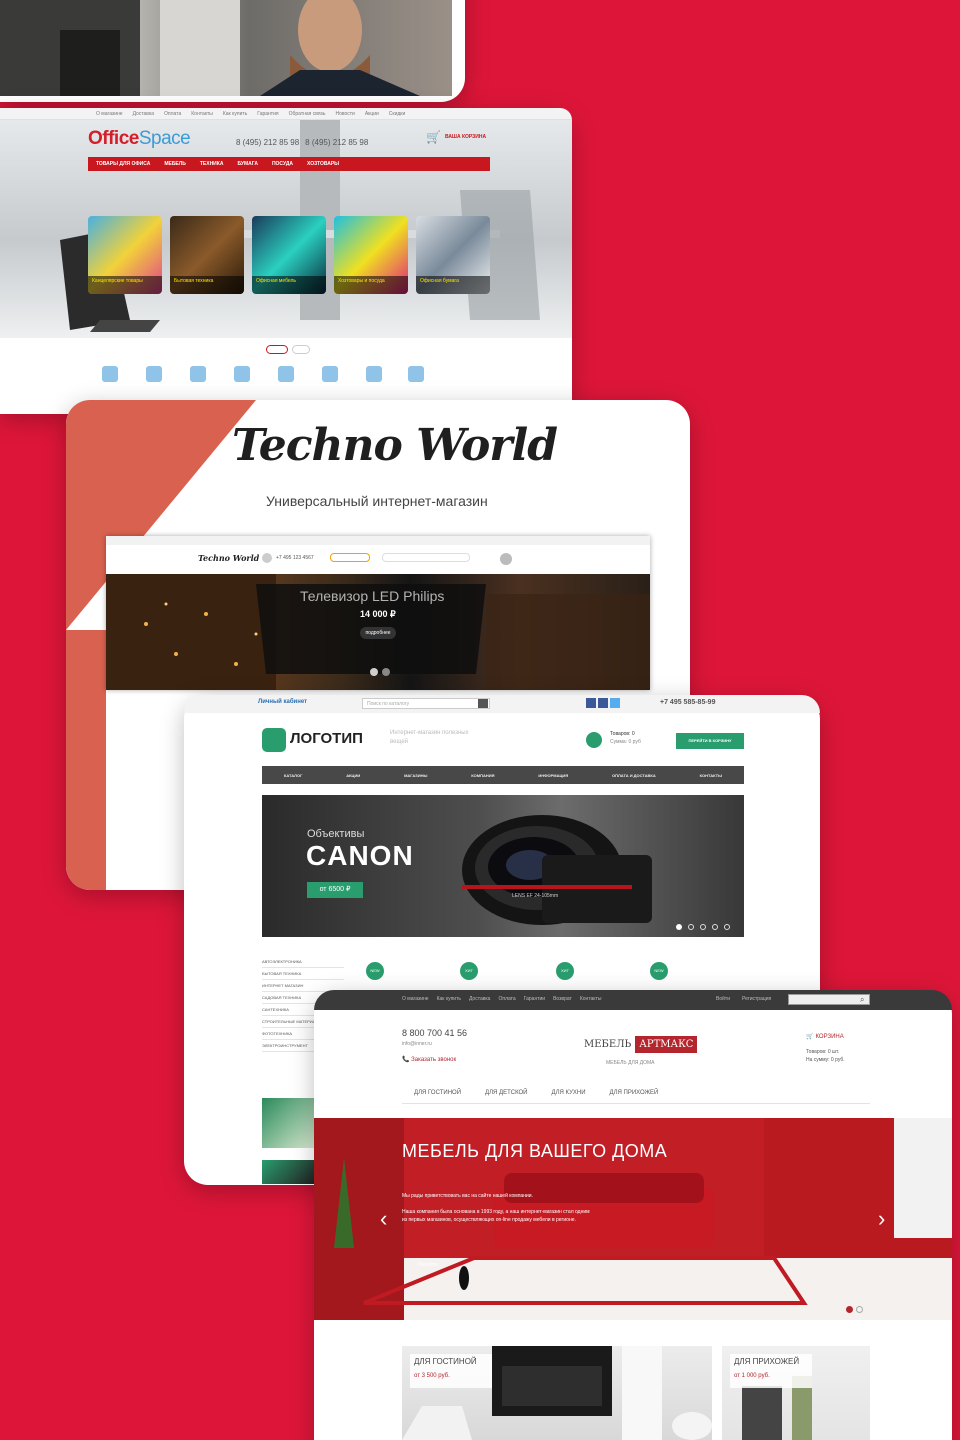 This screenshot has height=1440, width=960. I want to click on slider-pill, so click(301, 349).